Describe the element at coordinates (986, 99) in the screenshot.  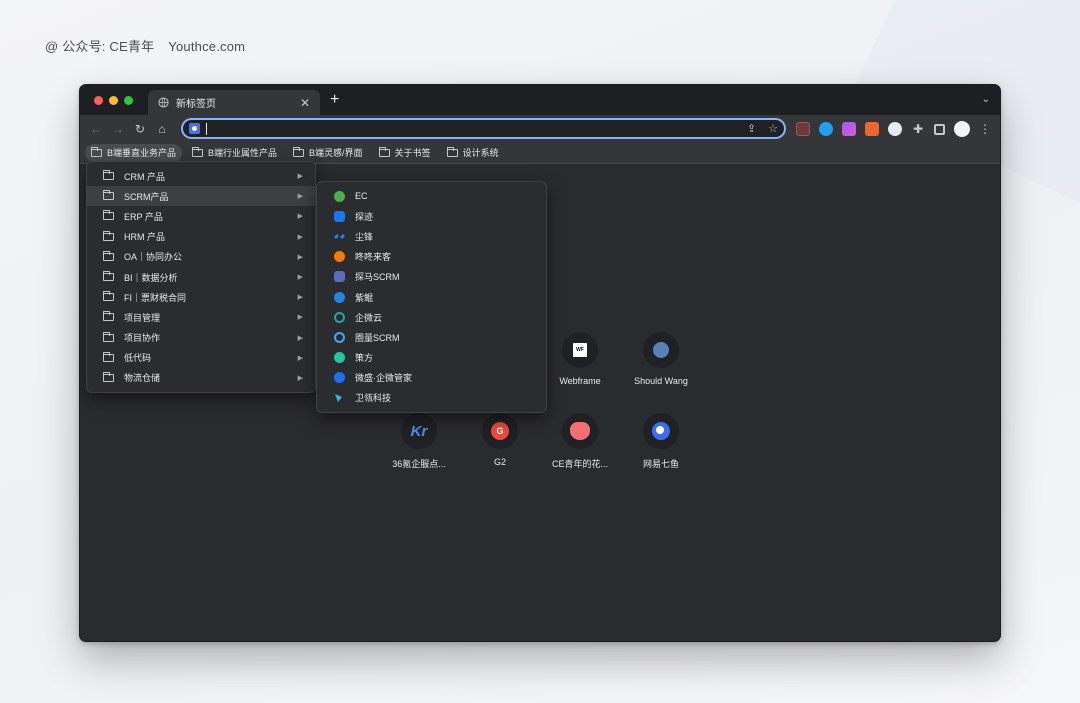
I see `tab-search-chevron-icon: ⌄` at that location.